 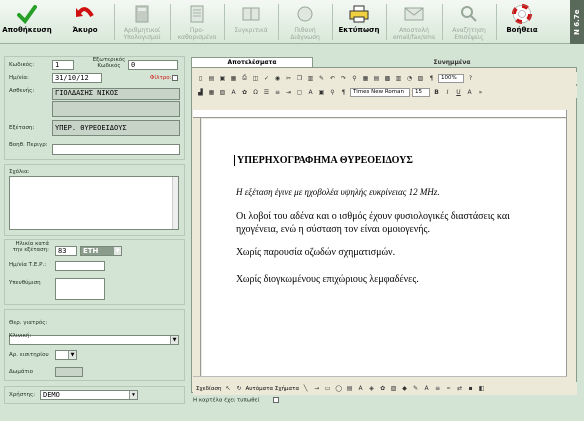 I want to click on date-field: 31/10/12, so click(x=77, y=78).